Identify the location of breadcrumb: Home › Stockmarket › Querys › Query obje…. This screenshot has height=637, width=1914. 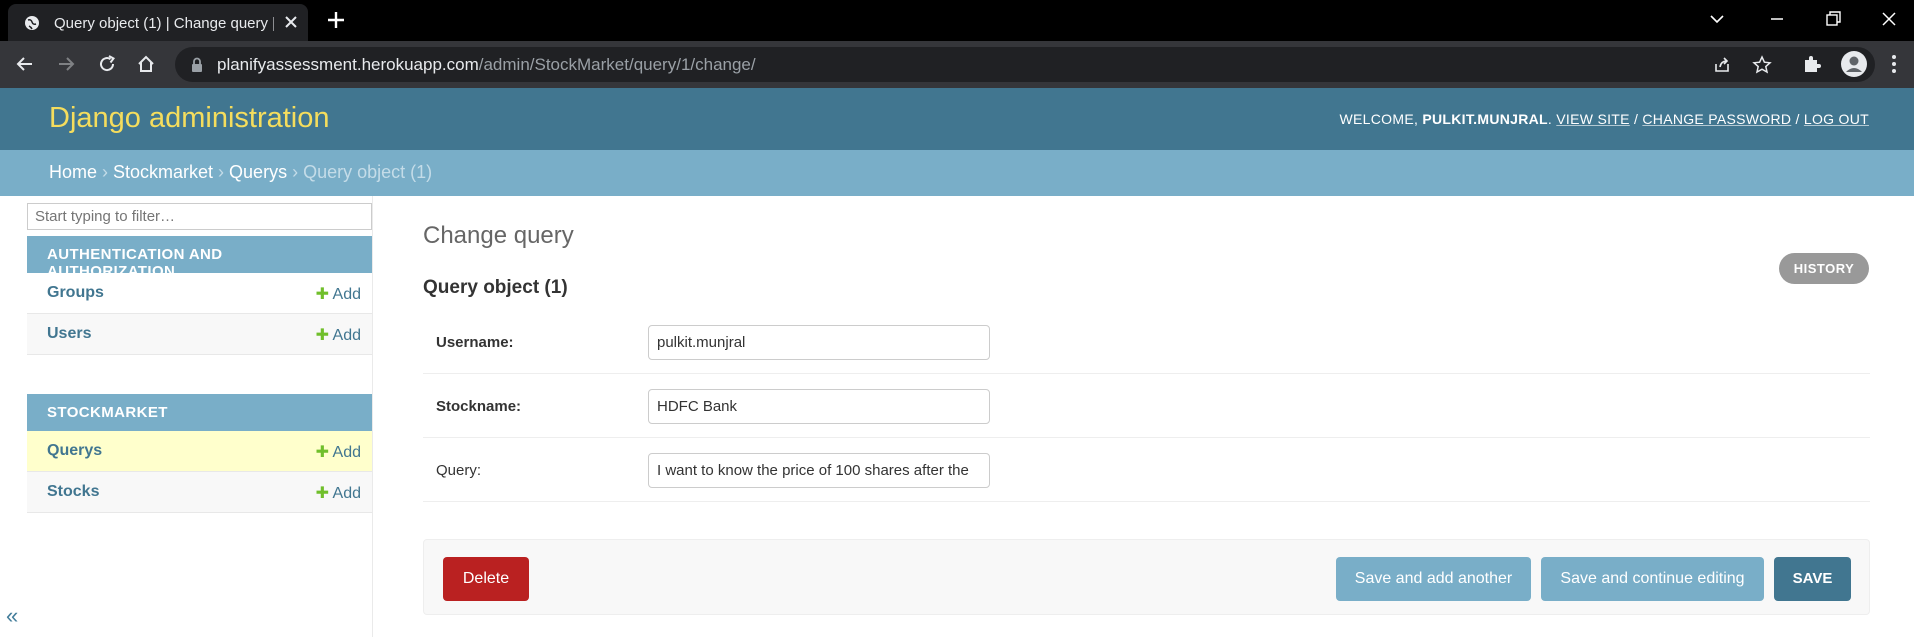
(957, 173).